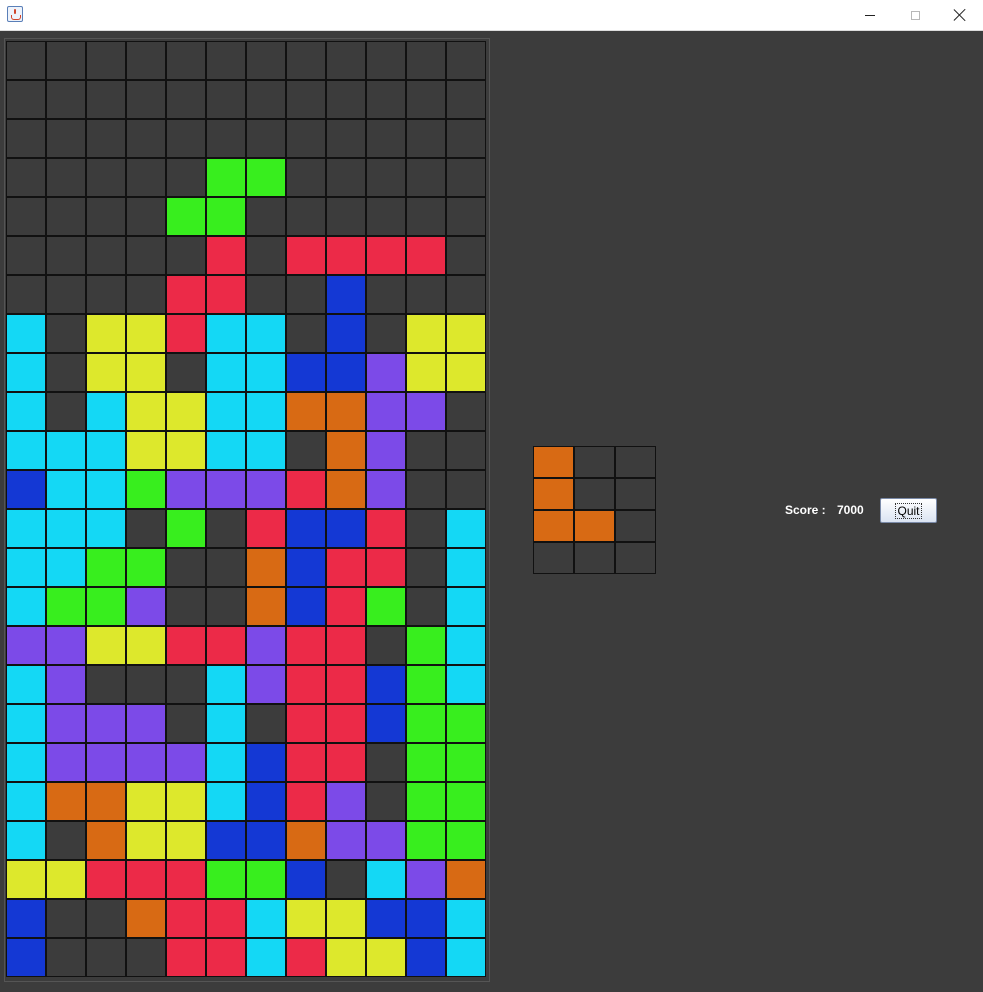  I want to click on close-button, so click(960, 15).